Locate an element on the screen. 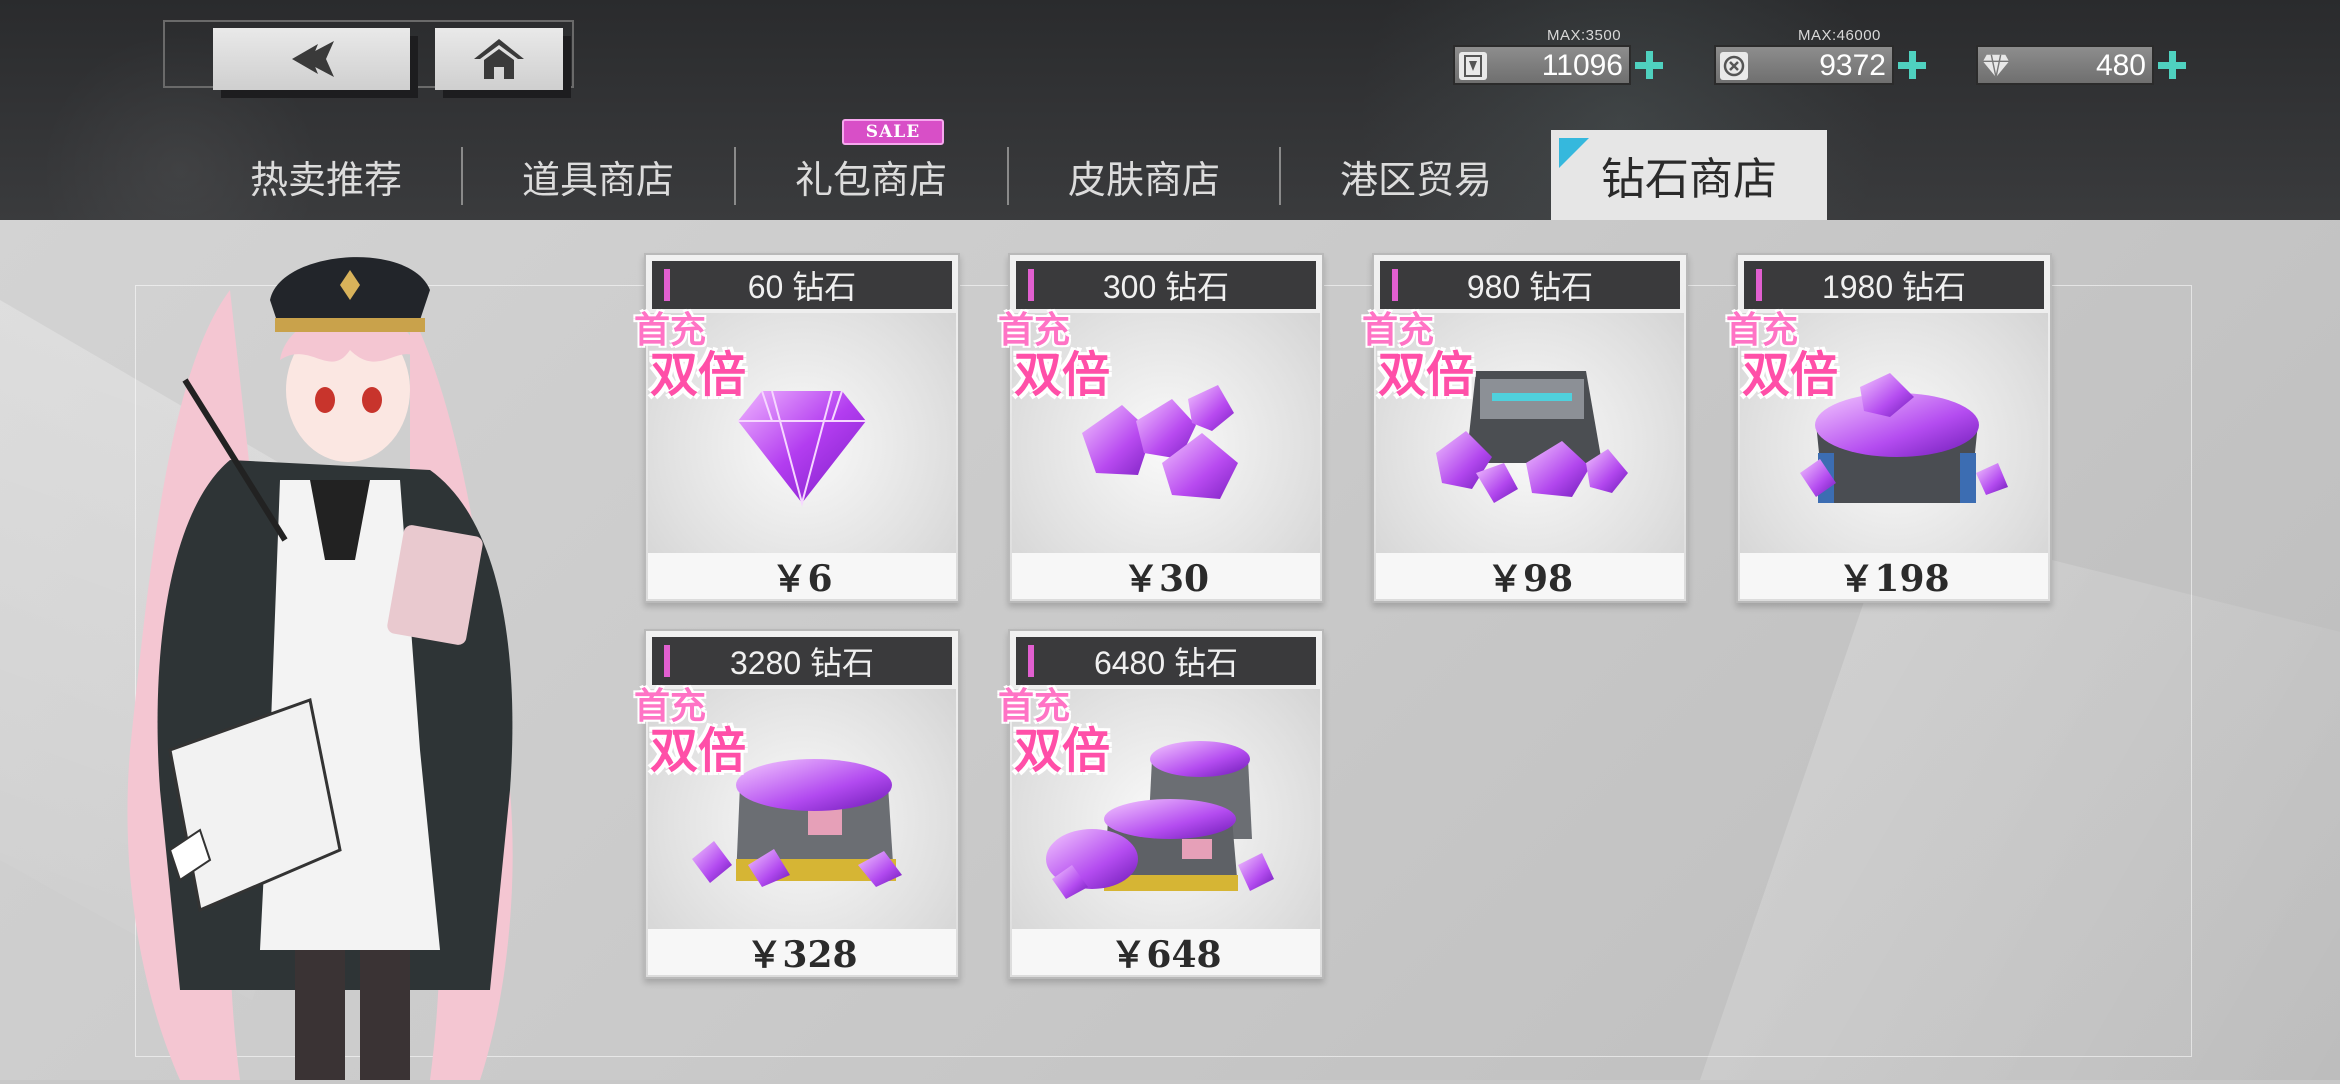  currency-value: 11096 is located at coordinates (1582, 65).